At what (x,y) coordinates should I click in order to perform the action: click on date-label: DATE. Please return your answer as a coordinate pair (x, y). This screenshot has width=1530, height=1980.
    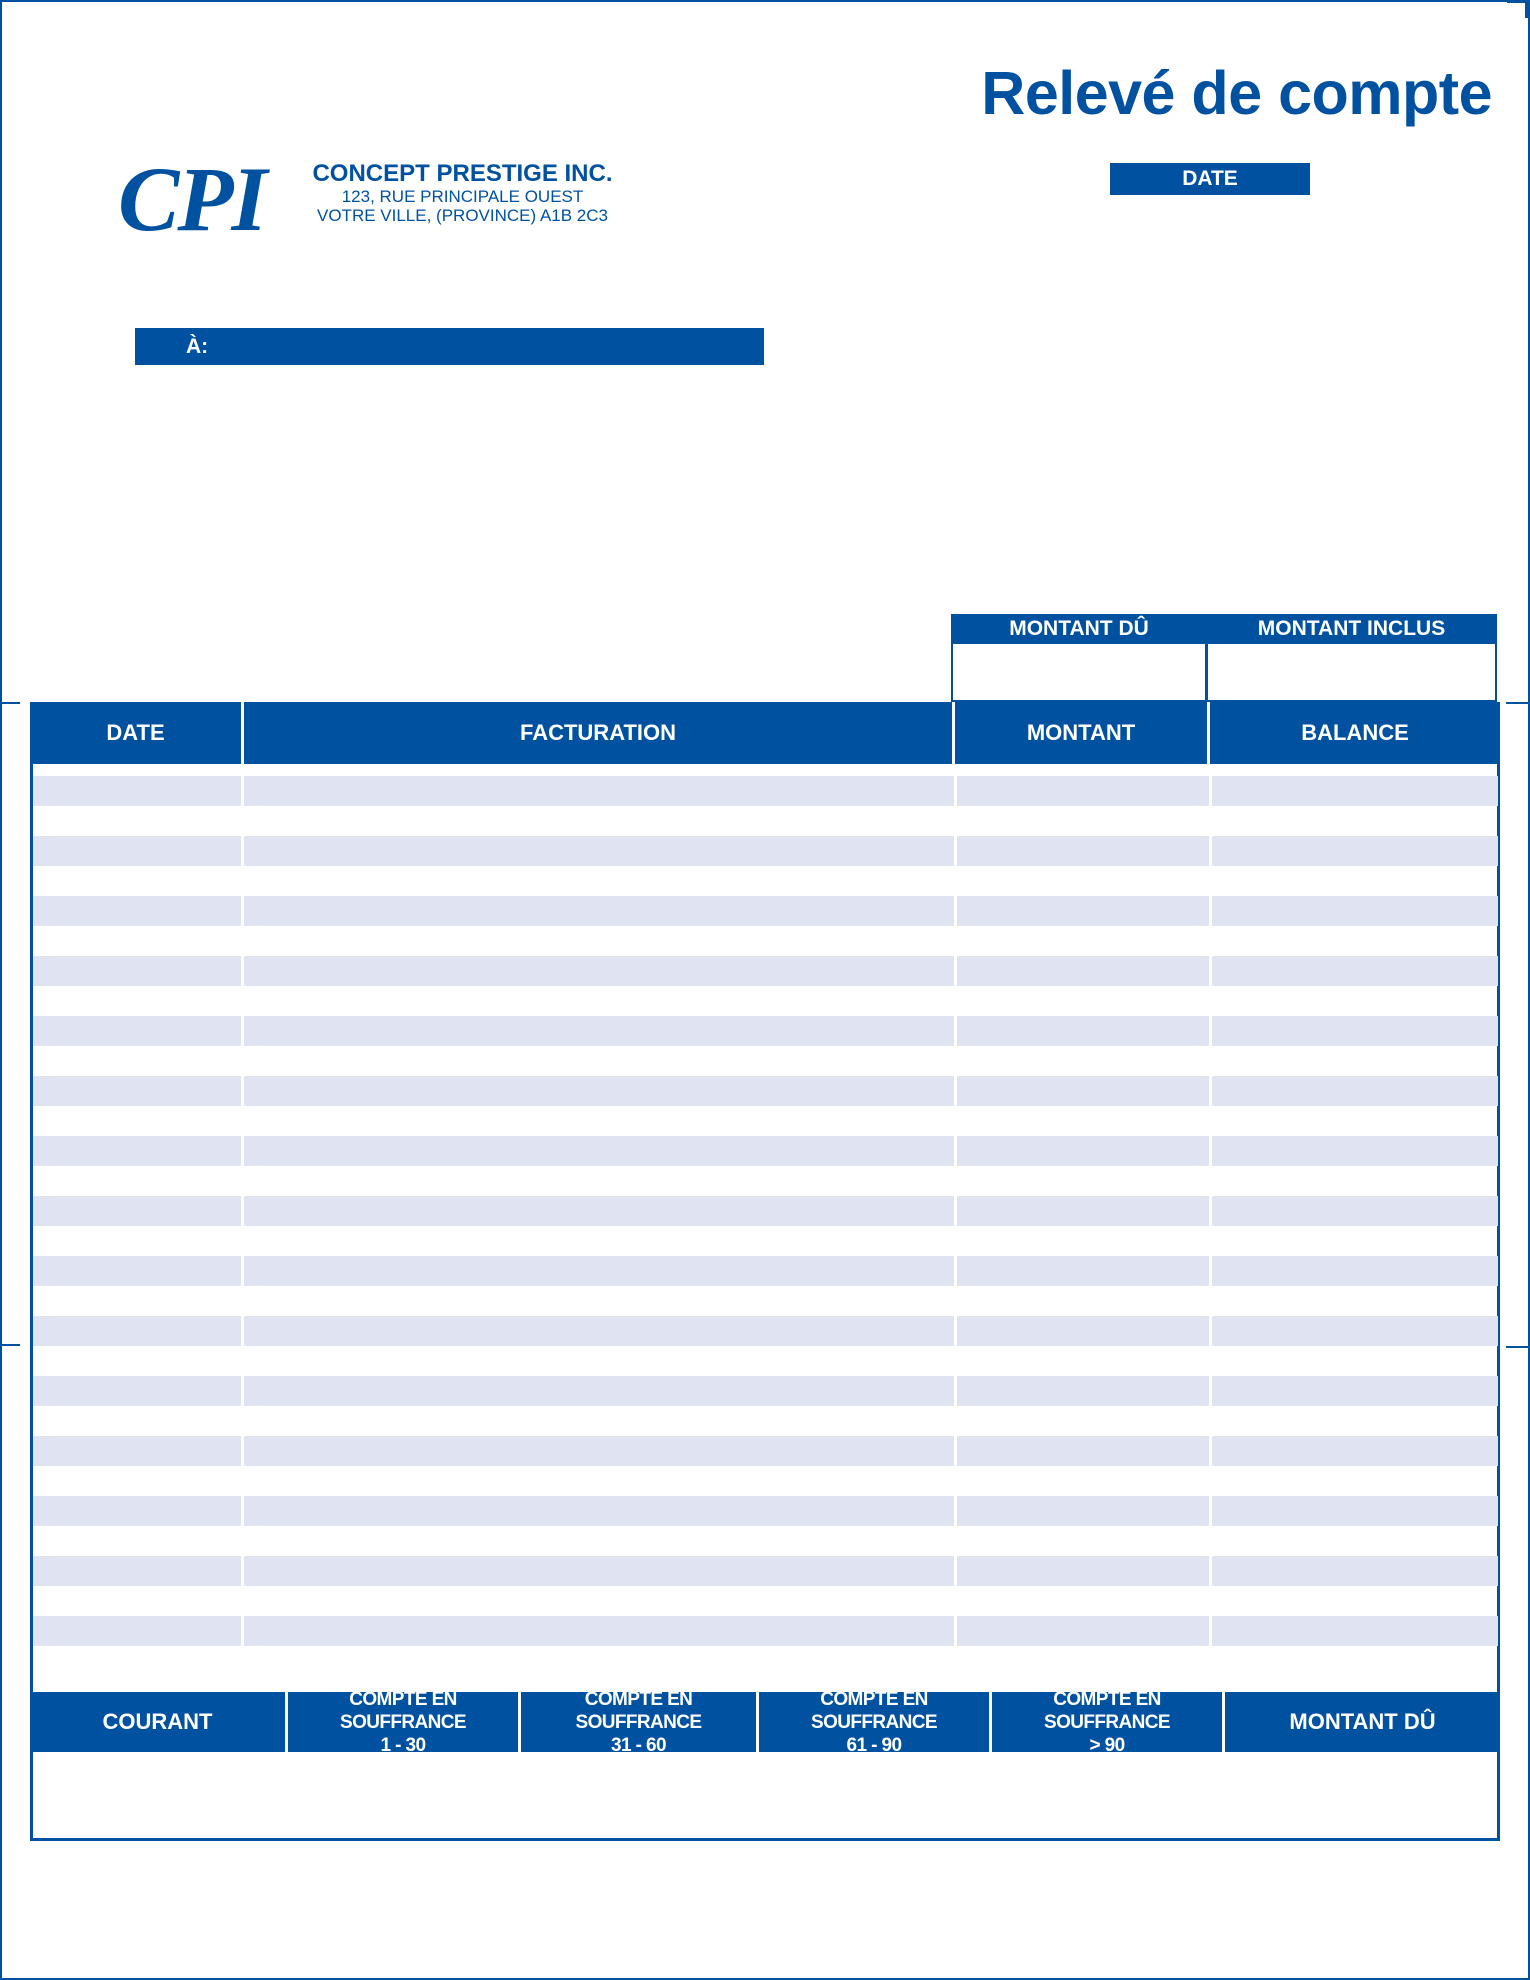
    Looking at the image, I should click on (1210, 179).